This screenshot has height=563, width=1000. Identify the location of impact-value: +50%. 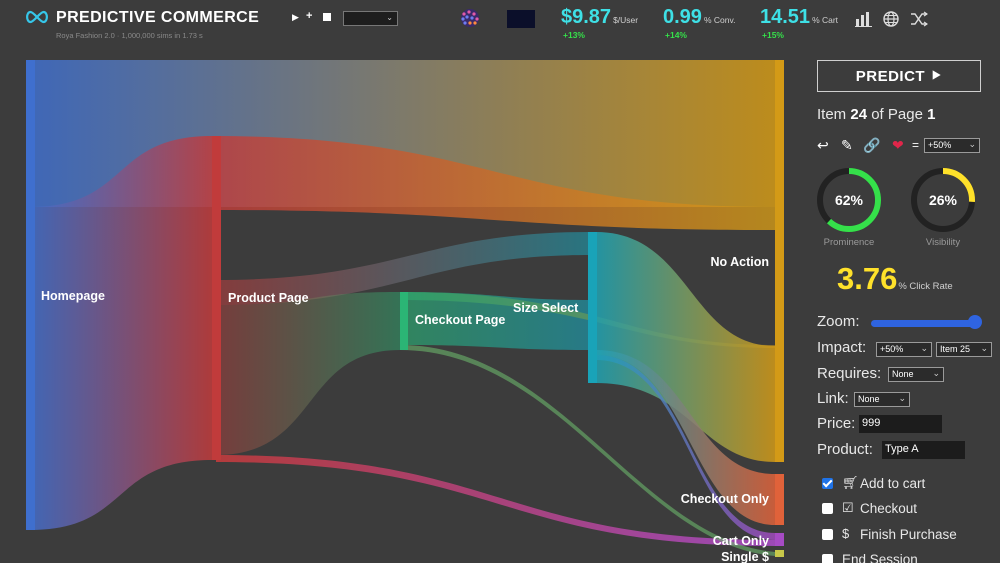
(892, 349).